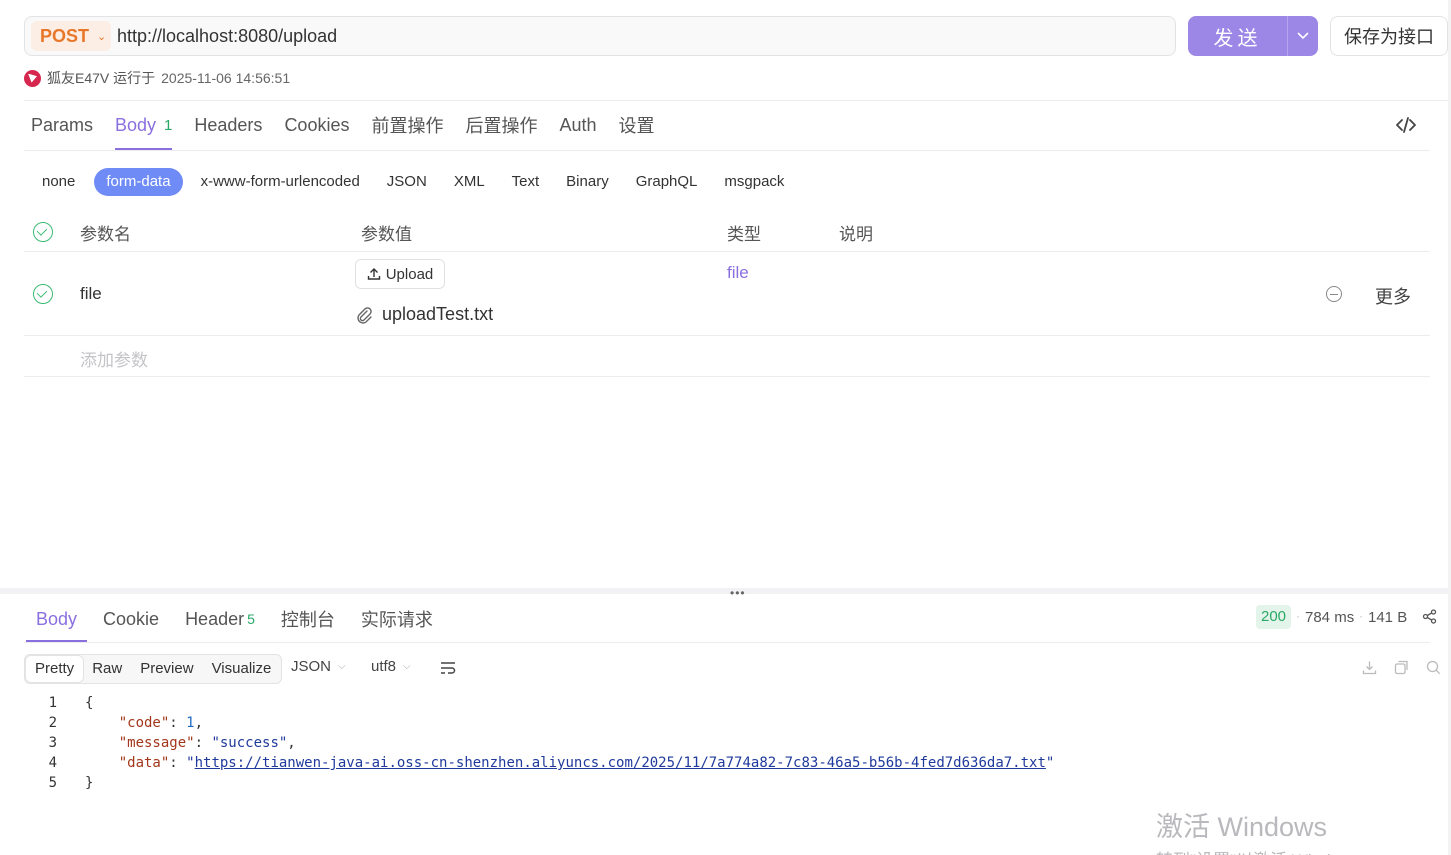 This screenshot has width=1451, height=855. What do you see at coordinates (136, 124) in the screenshot?
I see `tab-label: Body` at bounding box center [136, 124].